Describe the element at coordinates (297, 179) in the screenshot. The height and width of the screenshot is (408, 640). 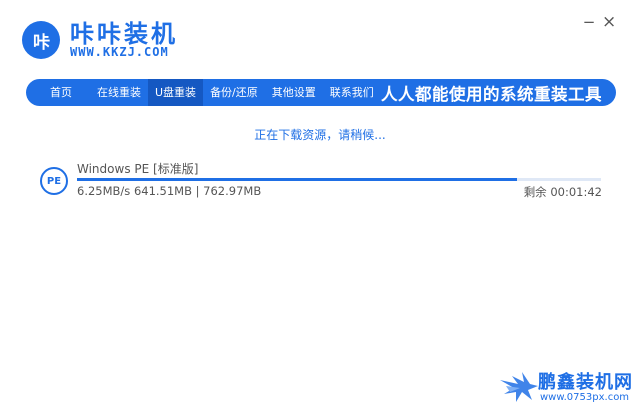
I see `download-progress-fill` at that location.